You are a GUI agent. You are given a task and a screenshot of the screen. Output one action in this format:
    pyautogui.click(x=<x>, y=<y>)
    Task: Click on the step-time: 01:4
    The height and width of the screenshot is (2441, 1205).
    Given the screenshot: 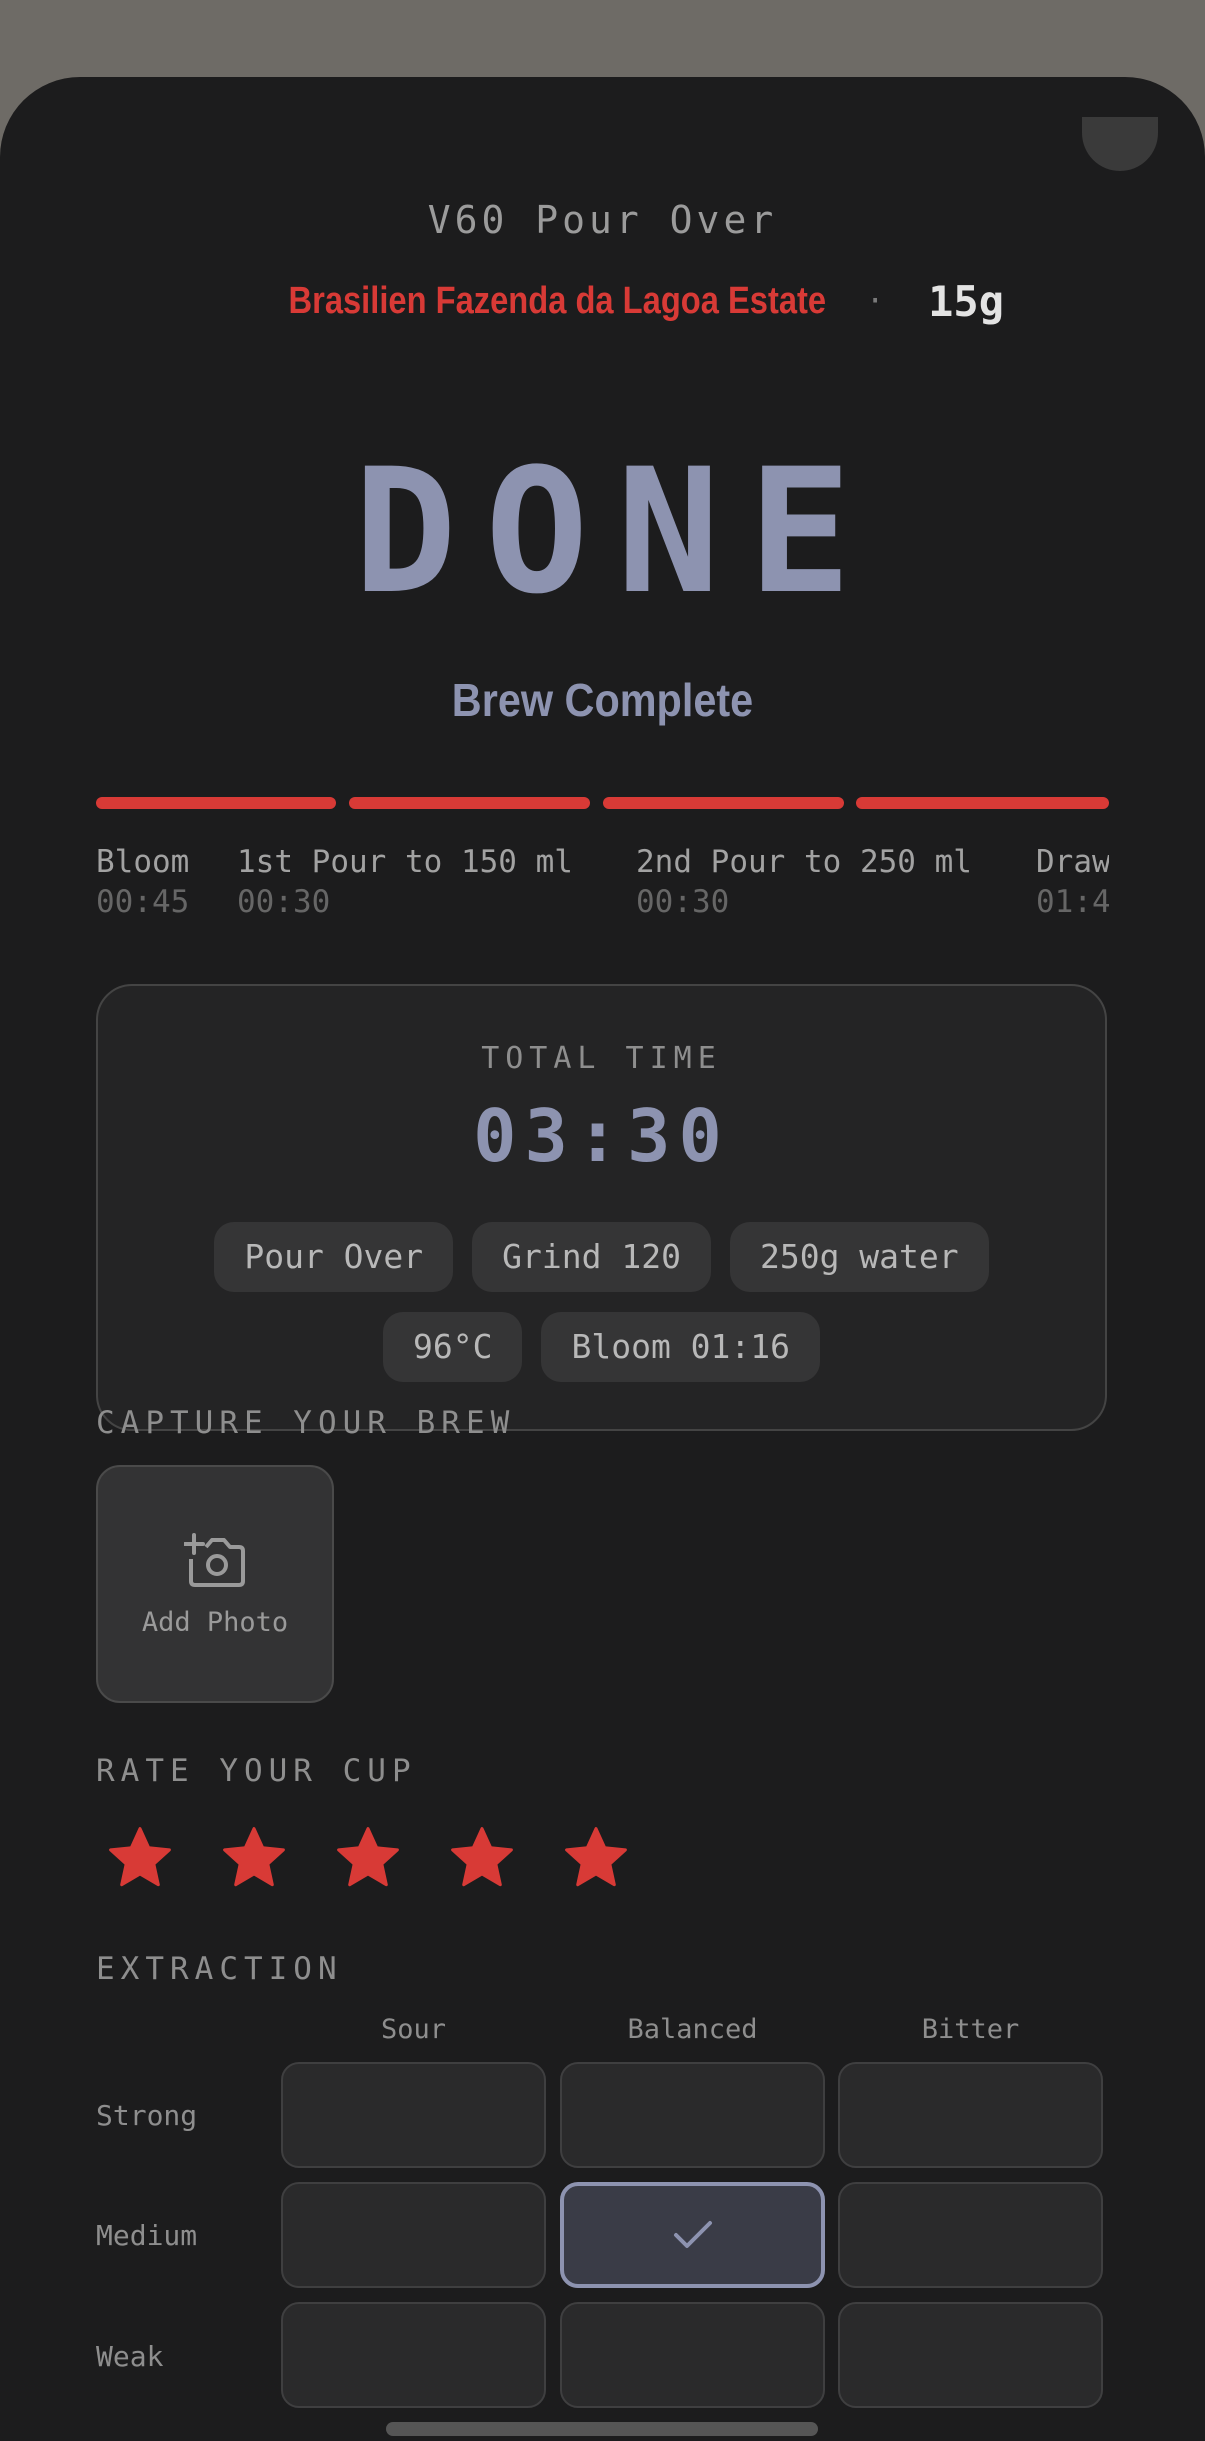 What is the action you would take?
    pyautogui.click(x=1072, y=902)
    